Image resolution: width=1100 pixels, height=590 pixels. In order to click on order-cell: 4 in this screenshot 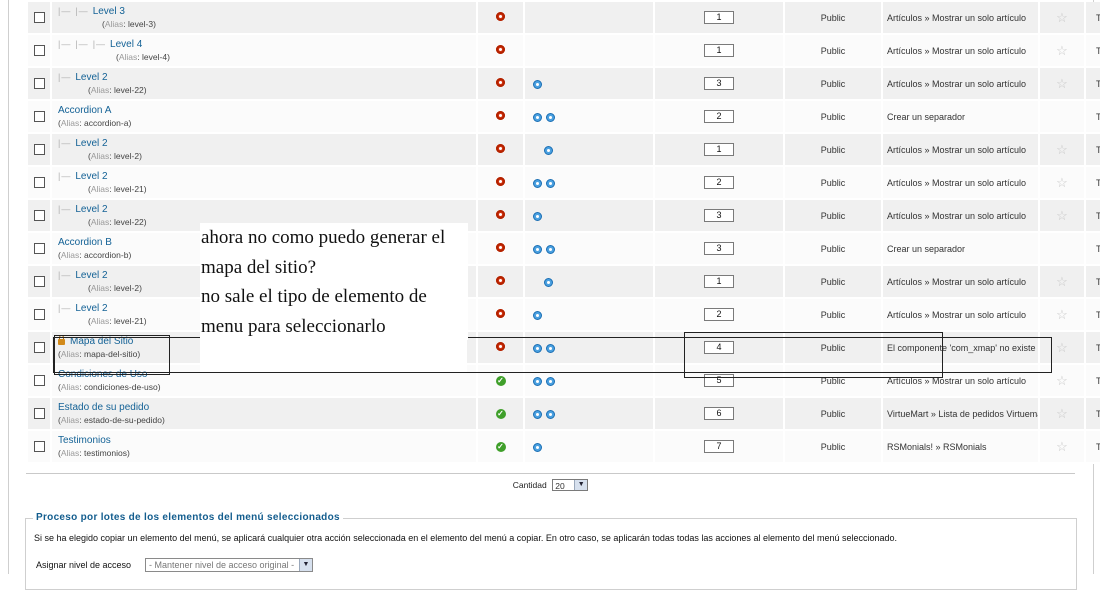, I will do `click(719, 348)`.